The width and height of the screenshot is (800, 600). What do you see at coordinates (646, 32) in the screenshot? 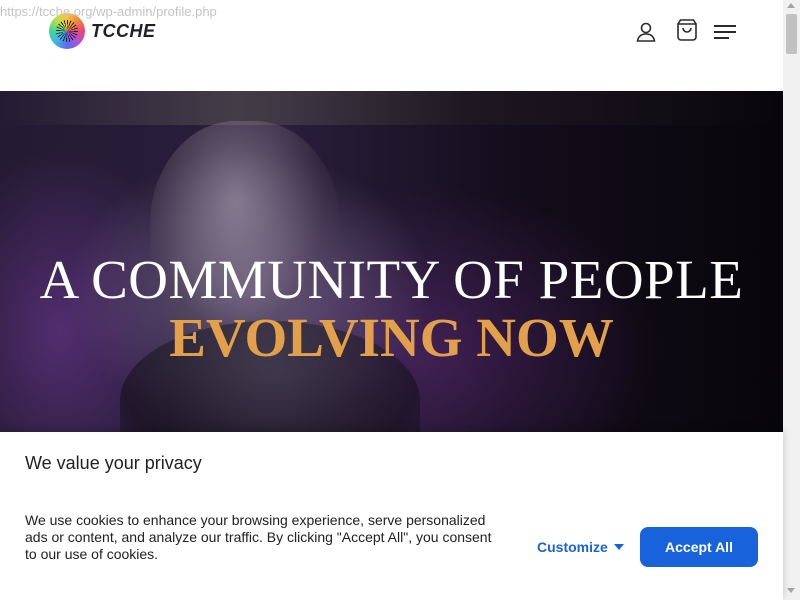
I see `user-icon` at bounding box center [646, 32].